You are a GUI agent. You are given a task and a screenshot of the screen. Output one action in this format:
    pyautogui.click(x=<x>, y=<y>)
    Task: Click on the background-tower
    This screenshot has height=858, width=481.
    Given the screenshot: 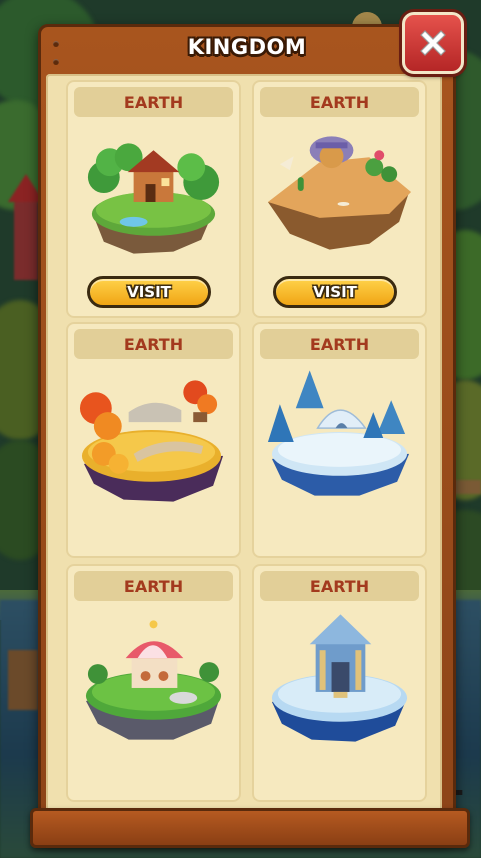 What is the action you would take?
    pyautogui.click(x=26, y=227)
    